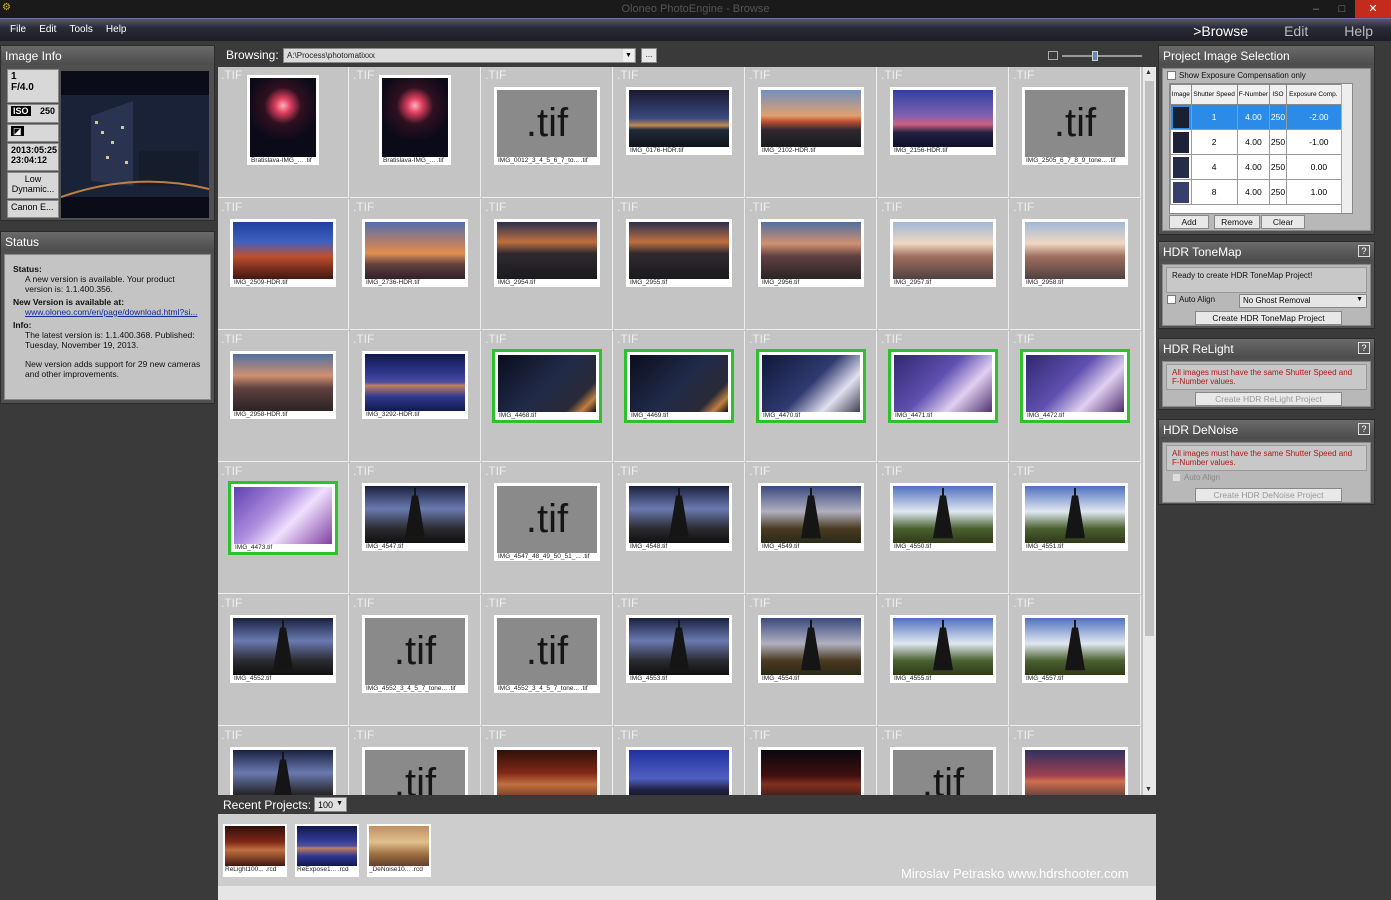 The height and width of the screenshot is (900, 1391). I want to click on thumbnail-card: IMG_2509-HDR.tif, so click(283, 253).